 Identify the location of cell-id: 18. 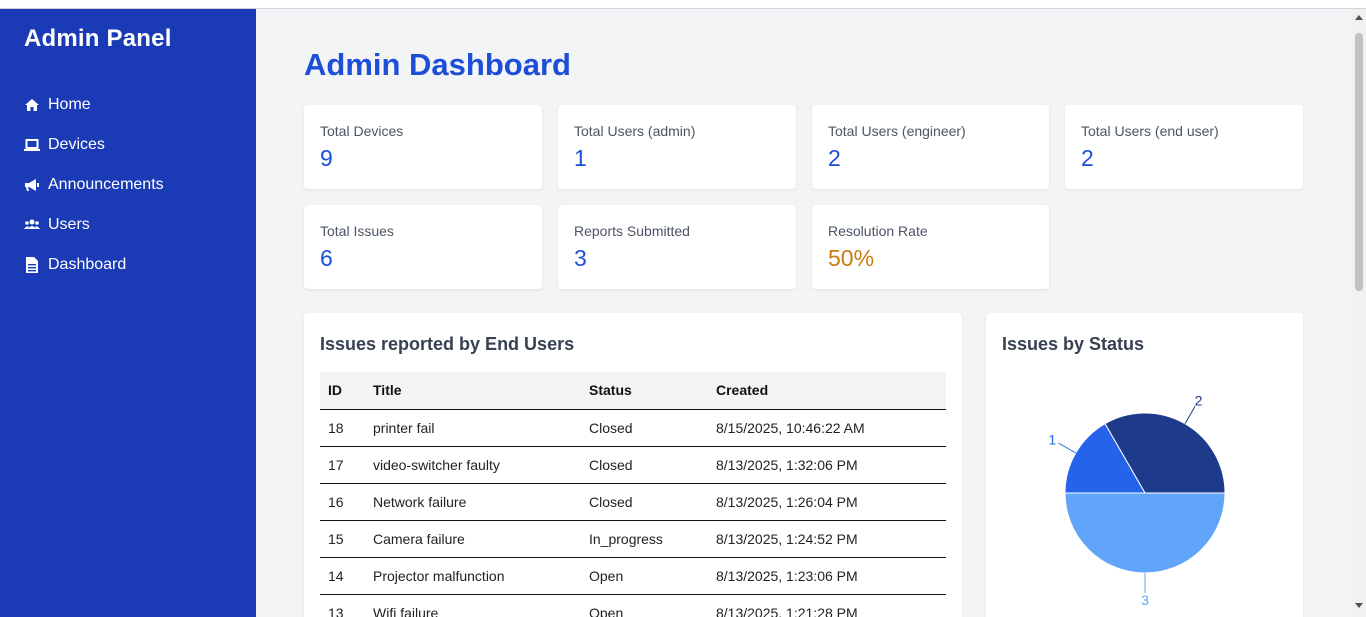
(342, 428).